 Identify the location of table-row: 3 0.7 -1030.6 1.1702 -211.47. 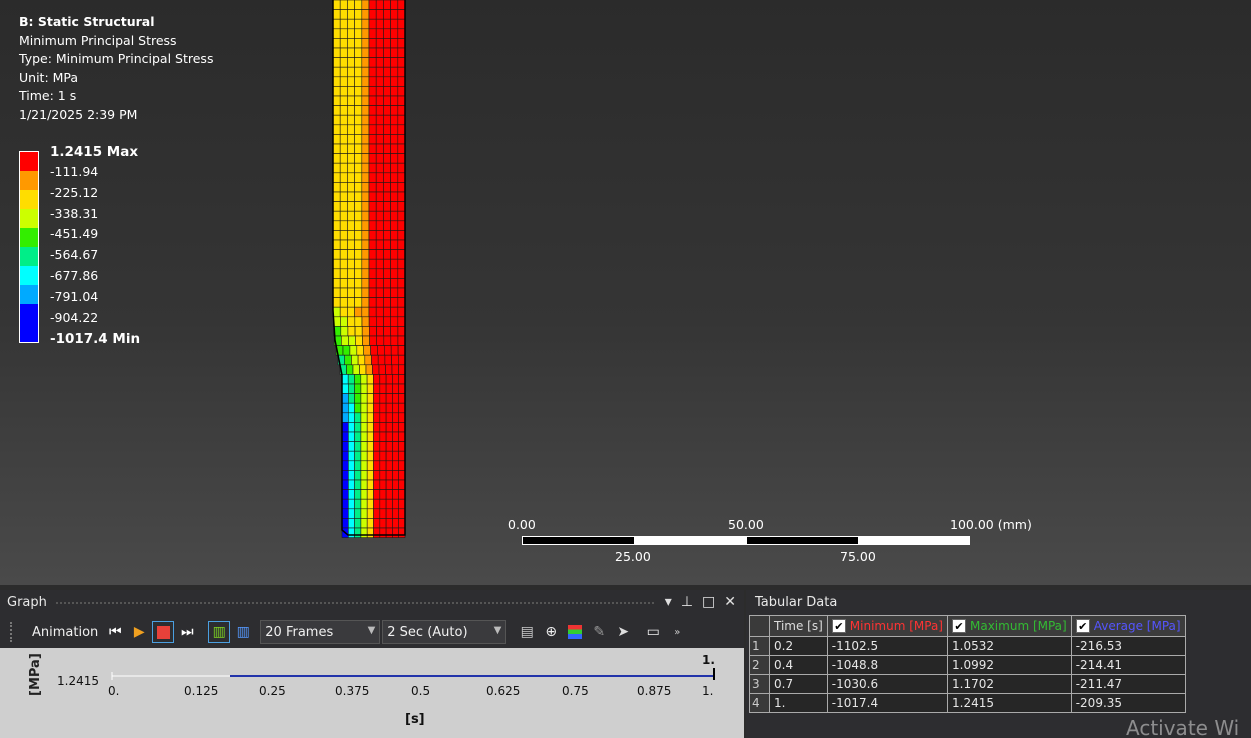
(967, 684).